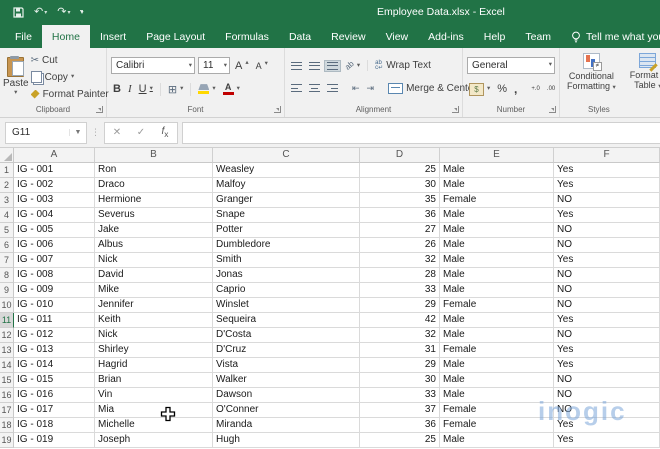 The height and width of the screenshot is (449, 660). I want to click on cell-c15: Walker, so click(286, 380).